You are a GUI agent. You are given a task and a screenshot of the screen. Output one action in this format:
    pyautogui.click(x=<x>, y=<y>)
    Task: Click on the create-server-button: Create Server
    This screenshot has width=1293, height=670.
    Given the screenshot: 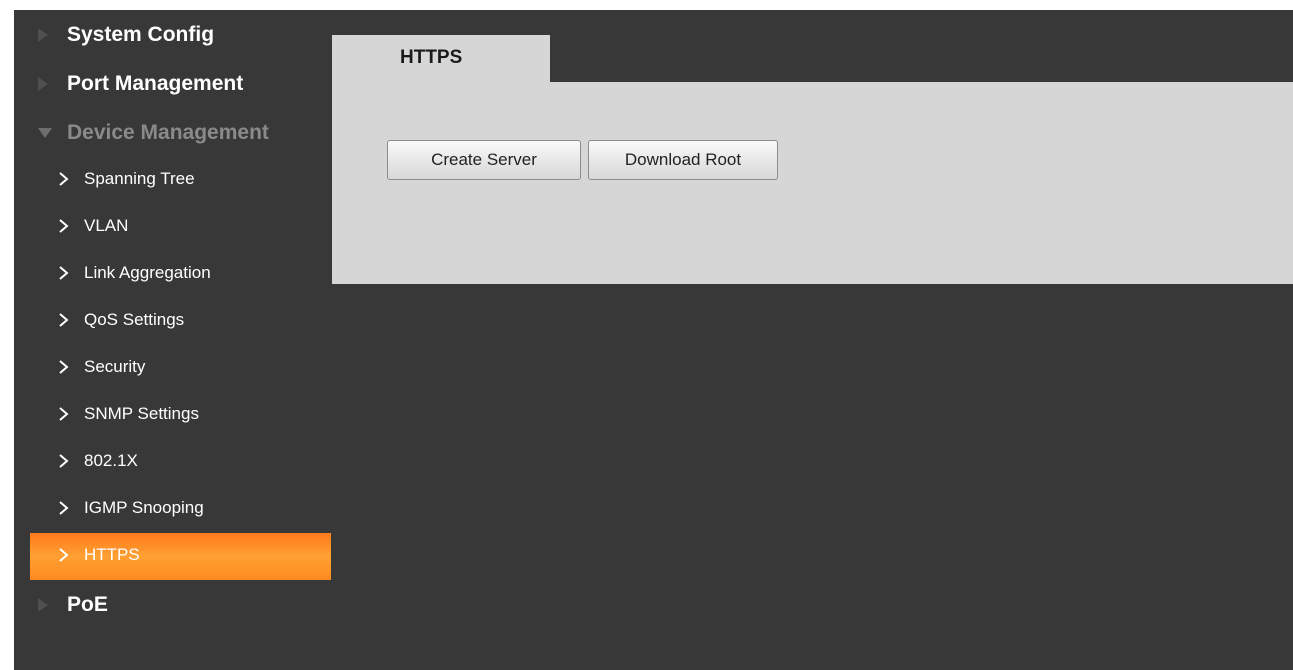 What is the action you would take?
    pyautogui.click(x=484, y=160)
    